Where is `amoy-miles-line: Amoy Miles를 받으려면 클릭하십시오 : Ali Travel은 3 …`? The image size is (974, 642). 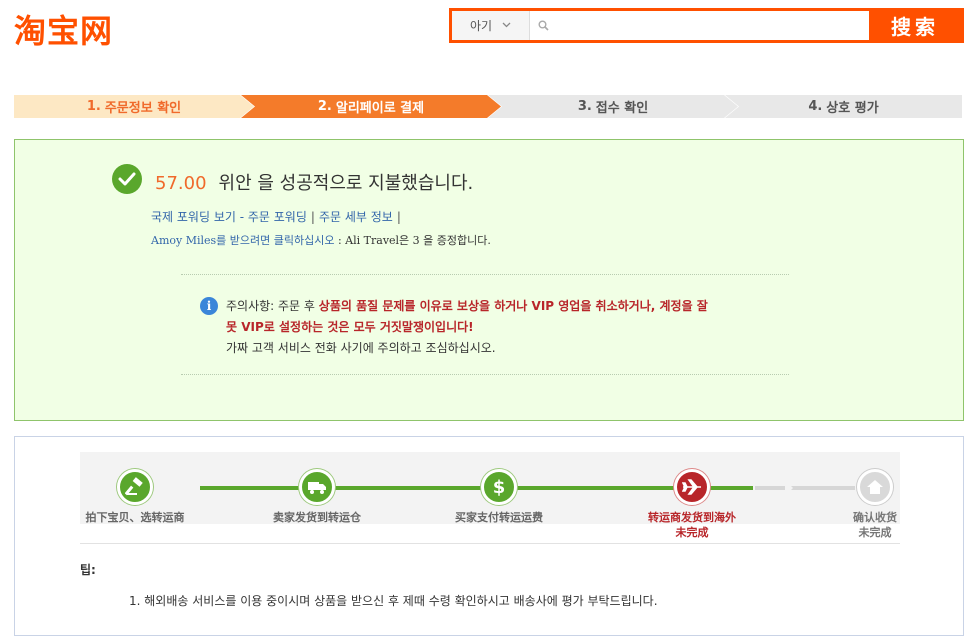
amoy-miles-line: Amoy Miles를 받으려면 클릭하십시오 : Ali Travel은 3 … is located at coordinates (321, 240).